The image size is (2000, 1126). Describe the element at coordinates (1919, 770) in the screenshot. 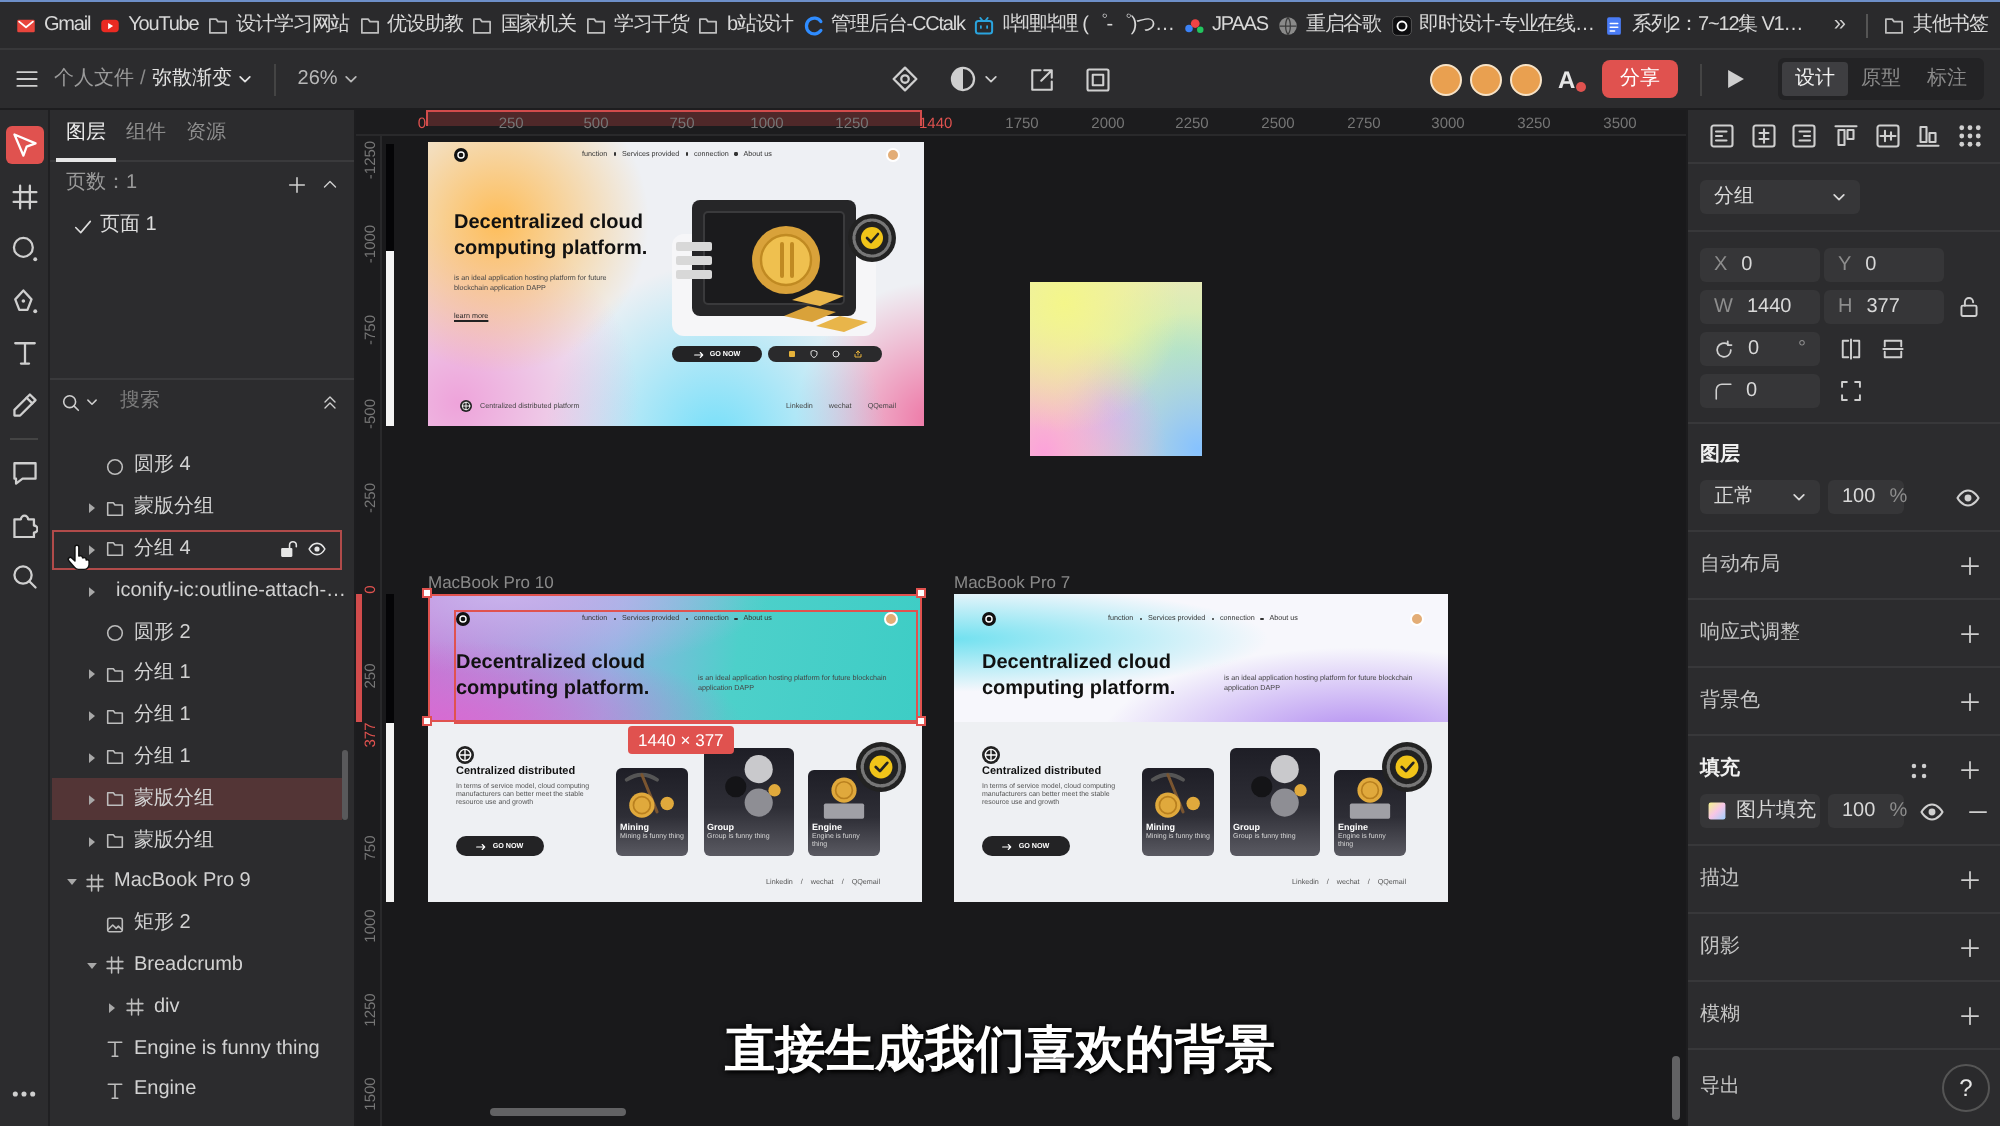

I see `four-dots-icon` at that location.